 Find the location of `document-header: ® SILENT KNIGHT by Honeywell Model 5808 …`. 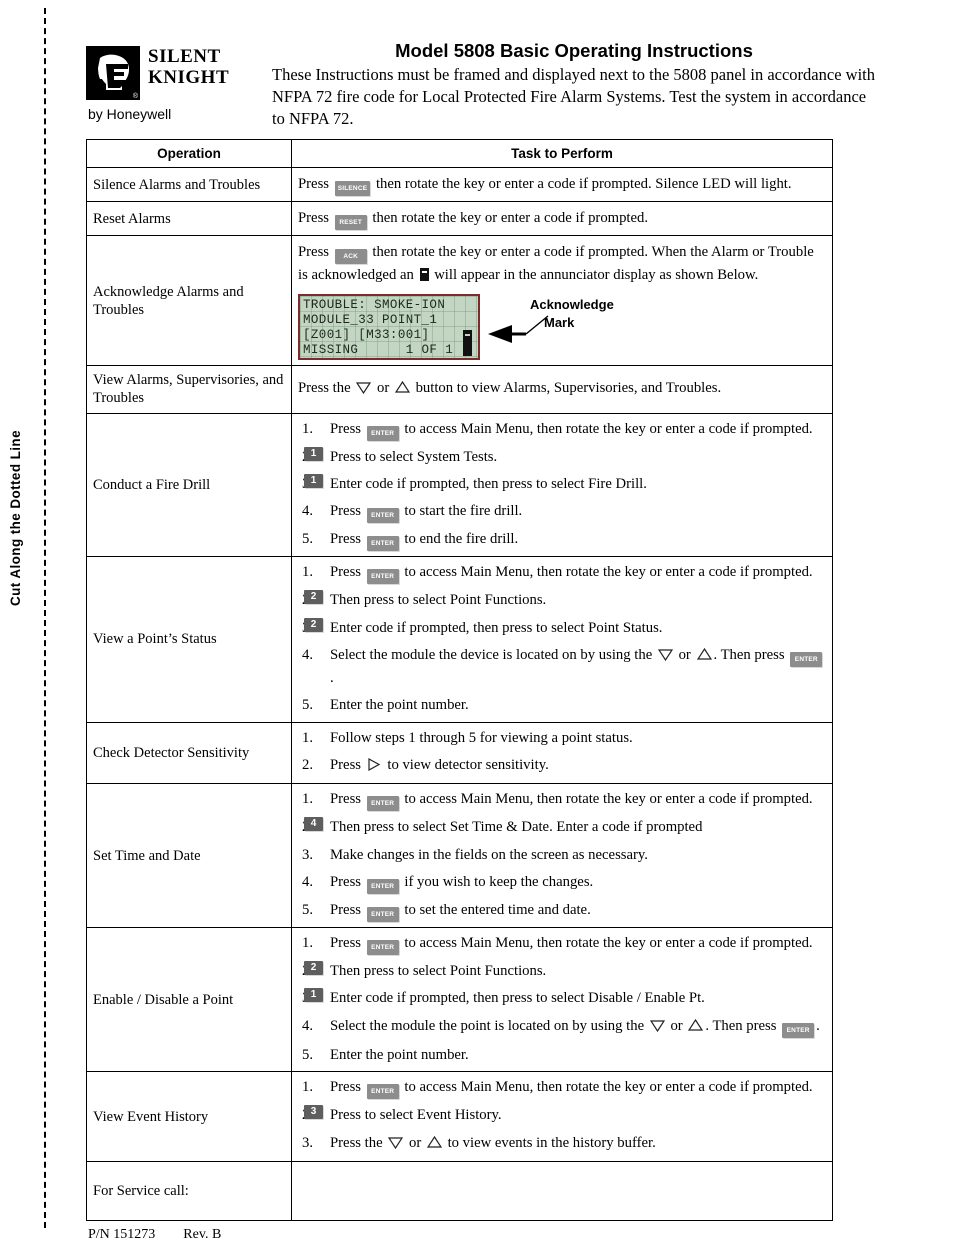

document-header: ® SILENT KNIGHT by Honeywell Model 5808 … is located at coordinates (481, 84).